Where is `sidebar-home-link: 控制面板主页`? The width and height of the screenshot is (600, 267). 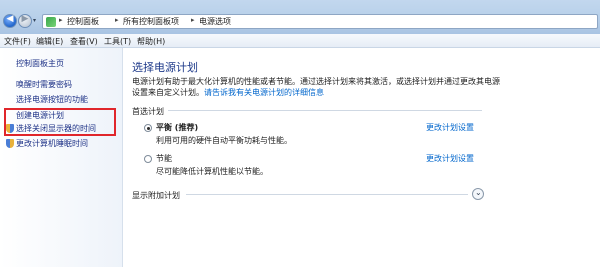
sidebar-home-link: 控制面板主页 is located at coordinates (40, 63).